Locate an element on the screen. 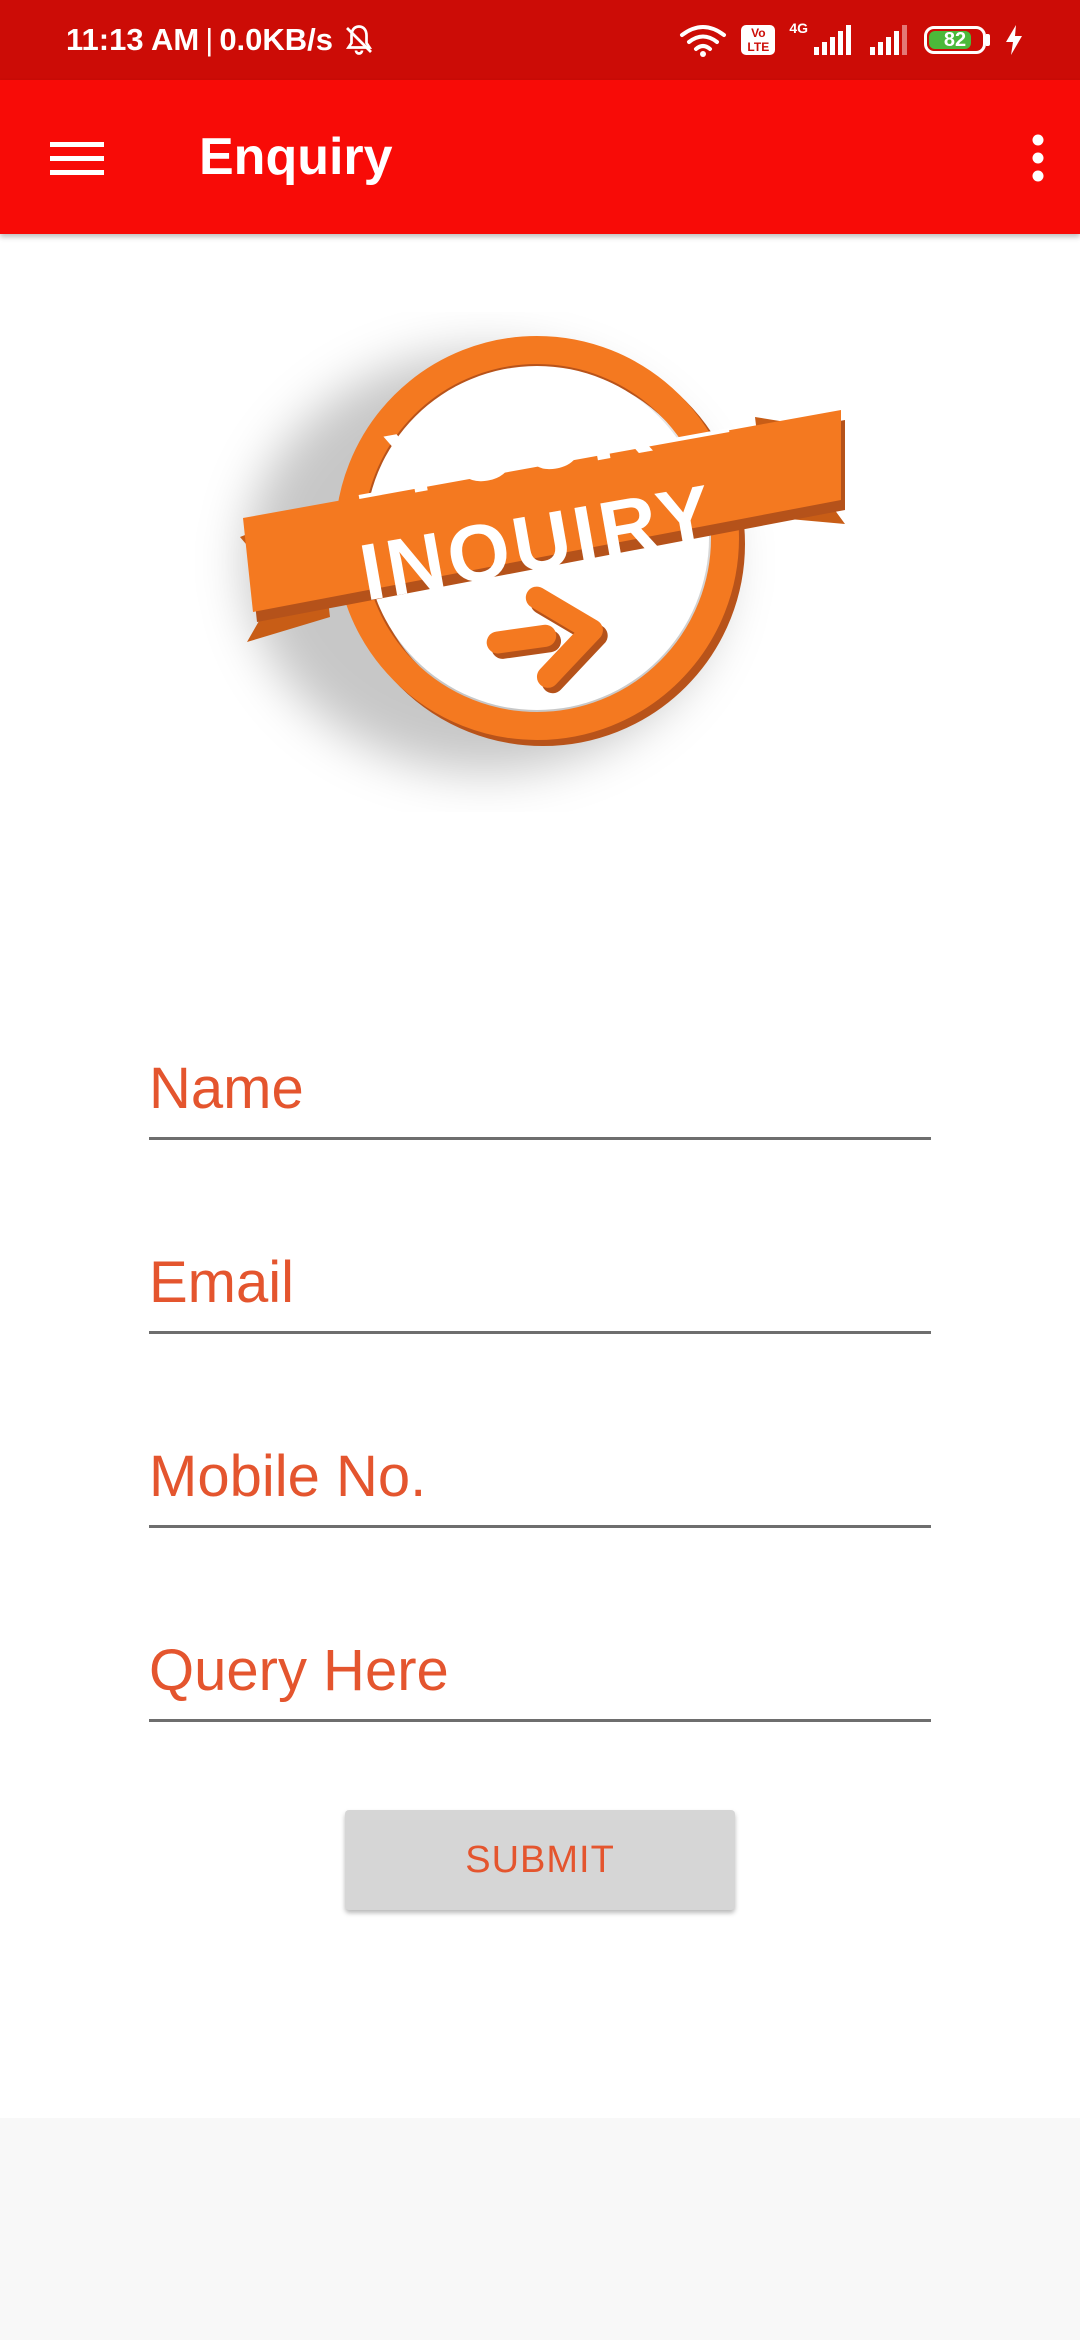 This screenshot has width=1080, height=2340. volte-icon: Vo LTE is located at coordinates (758, 40).